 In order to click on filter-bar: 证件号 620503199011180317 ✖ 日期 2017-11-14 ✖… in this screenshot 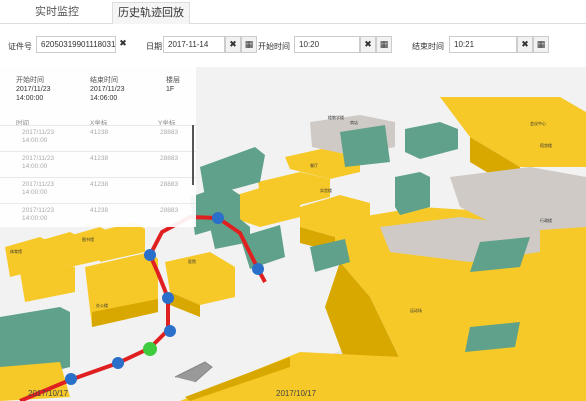, I will do `click(293, 45)`.